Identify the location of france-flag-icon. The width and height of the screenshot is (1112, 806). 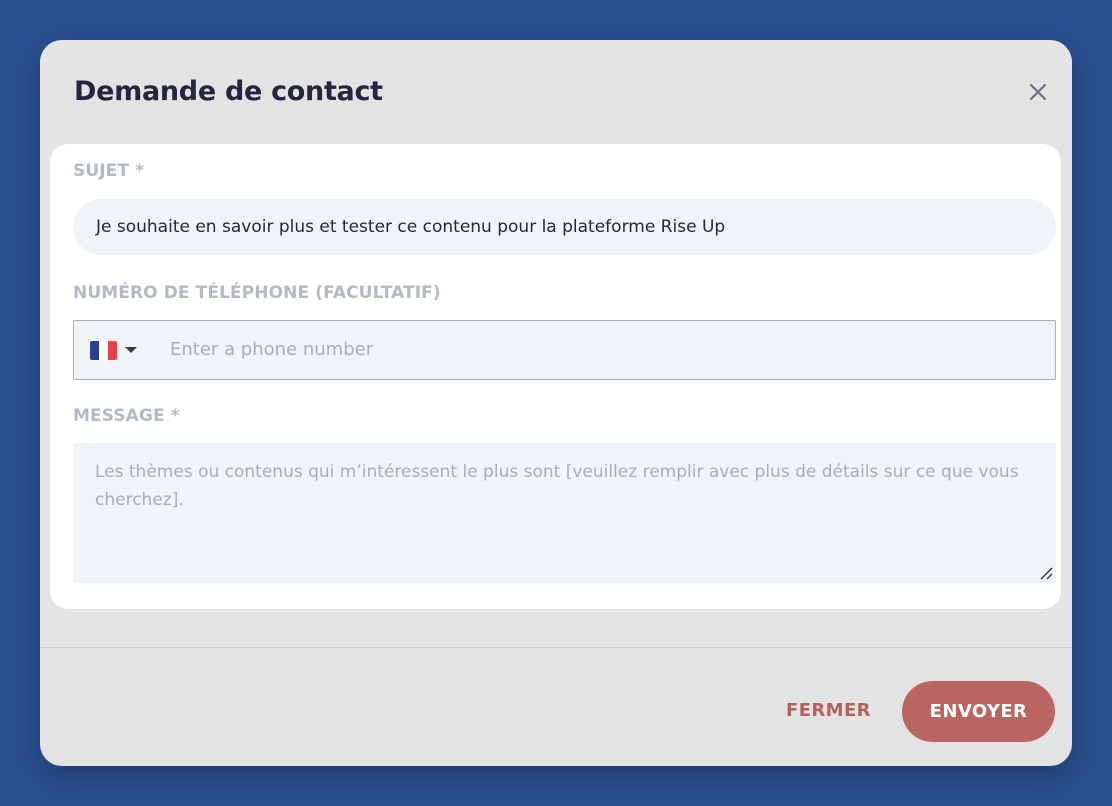
(103, 350).